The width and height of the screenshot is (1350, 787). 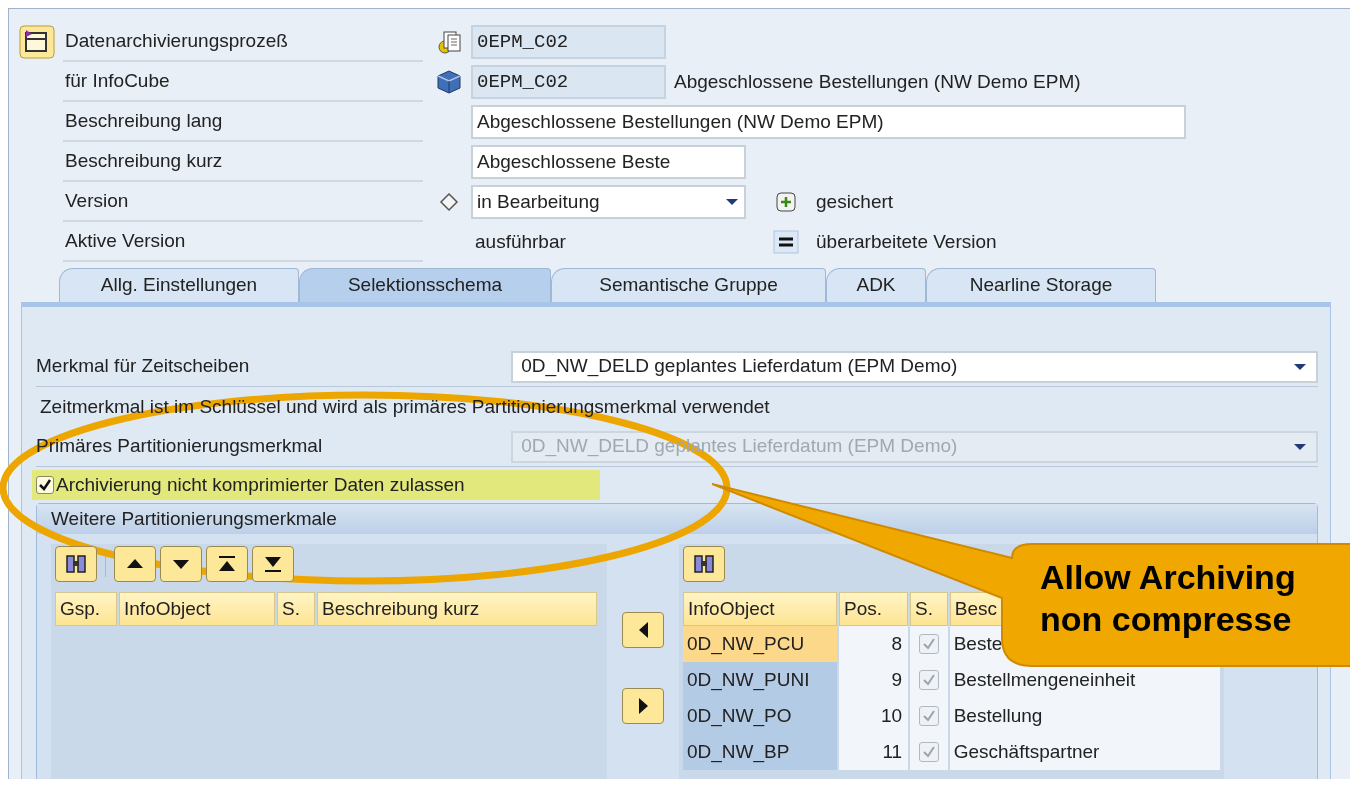 I want to click on field-label: Aktive Version, so click(x=125, y=240).